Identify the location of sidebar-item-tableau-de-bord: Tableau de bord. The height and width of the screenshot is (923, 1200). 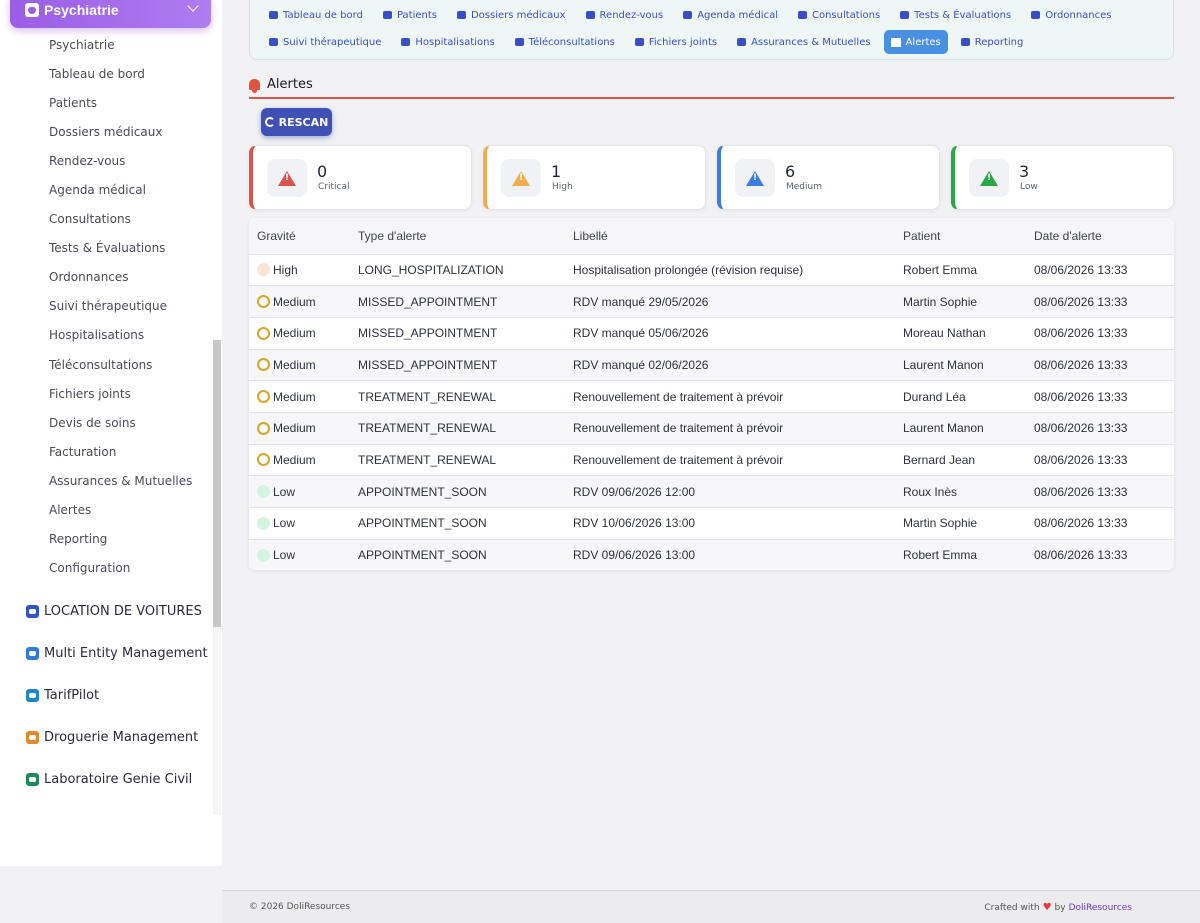
(105, 73).